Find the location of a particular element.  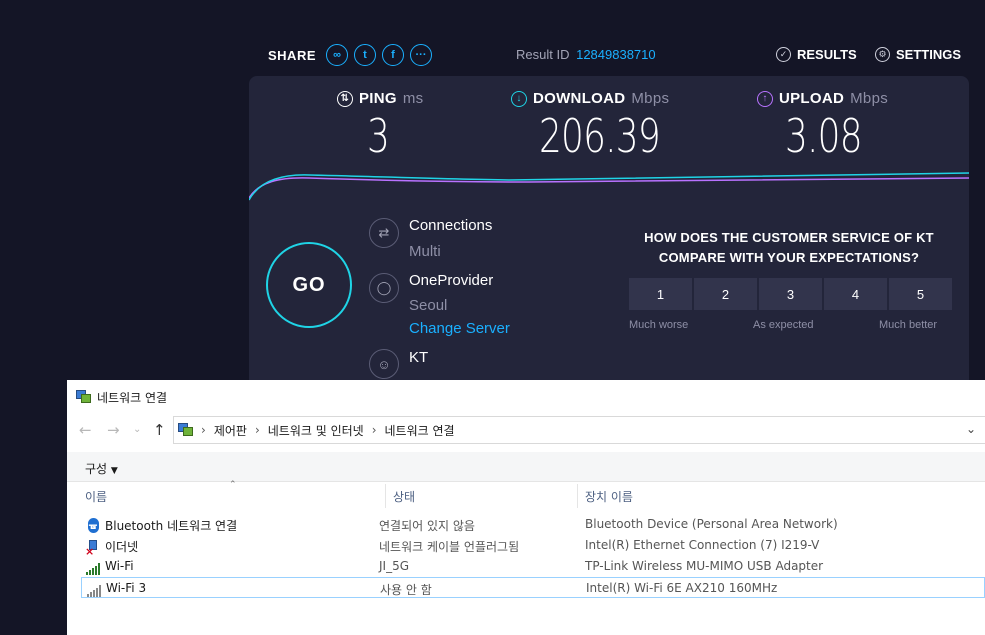

isp-name: KT is located at coordinates (419, 357).